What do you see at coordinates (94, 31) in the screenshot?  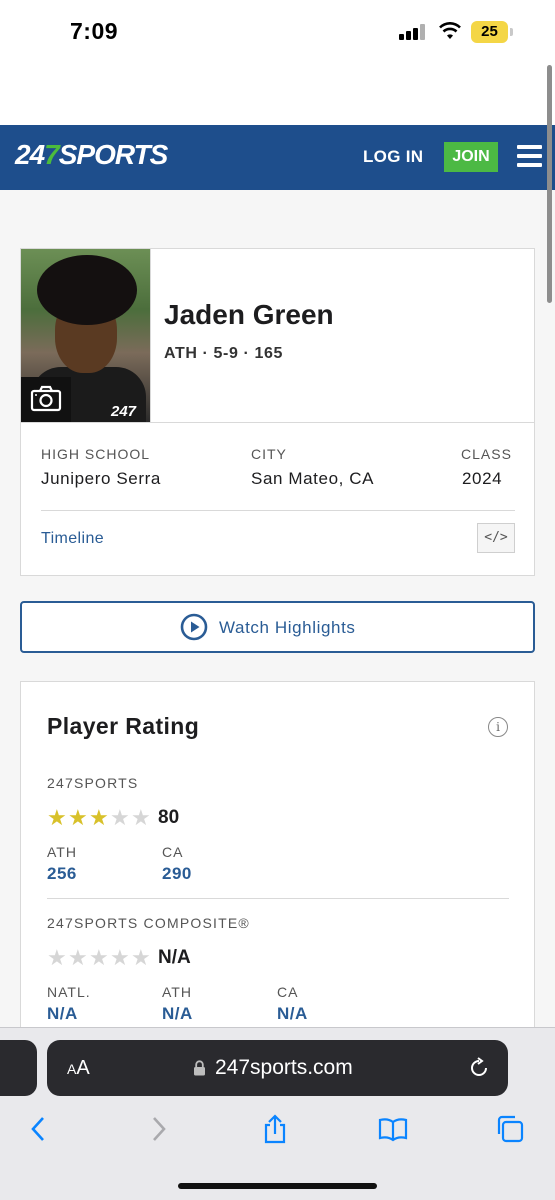 I see `status-time: 7:09` at bounding box center [94, 31].